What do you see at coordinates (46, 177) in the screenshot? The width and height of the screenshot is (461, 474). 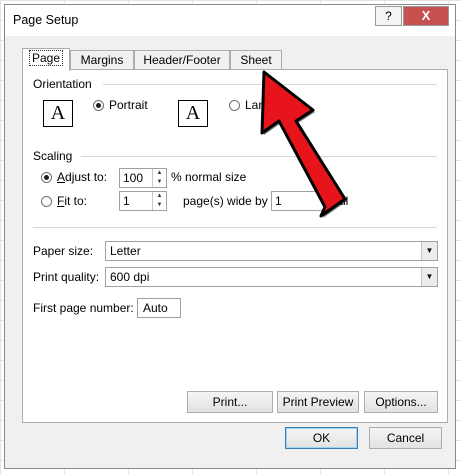 I see `adjust-to-radio` at bounding box center [46, 177].